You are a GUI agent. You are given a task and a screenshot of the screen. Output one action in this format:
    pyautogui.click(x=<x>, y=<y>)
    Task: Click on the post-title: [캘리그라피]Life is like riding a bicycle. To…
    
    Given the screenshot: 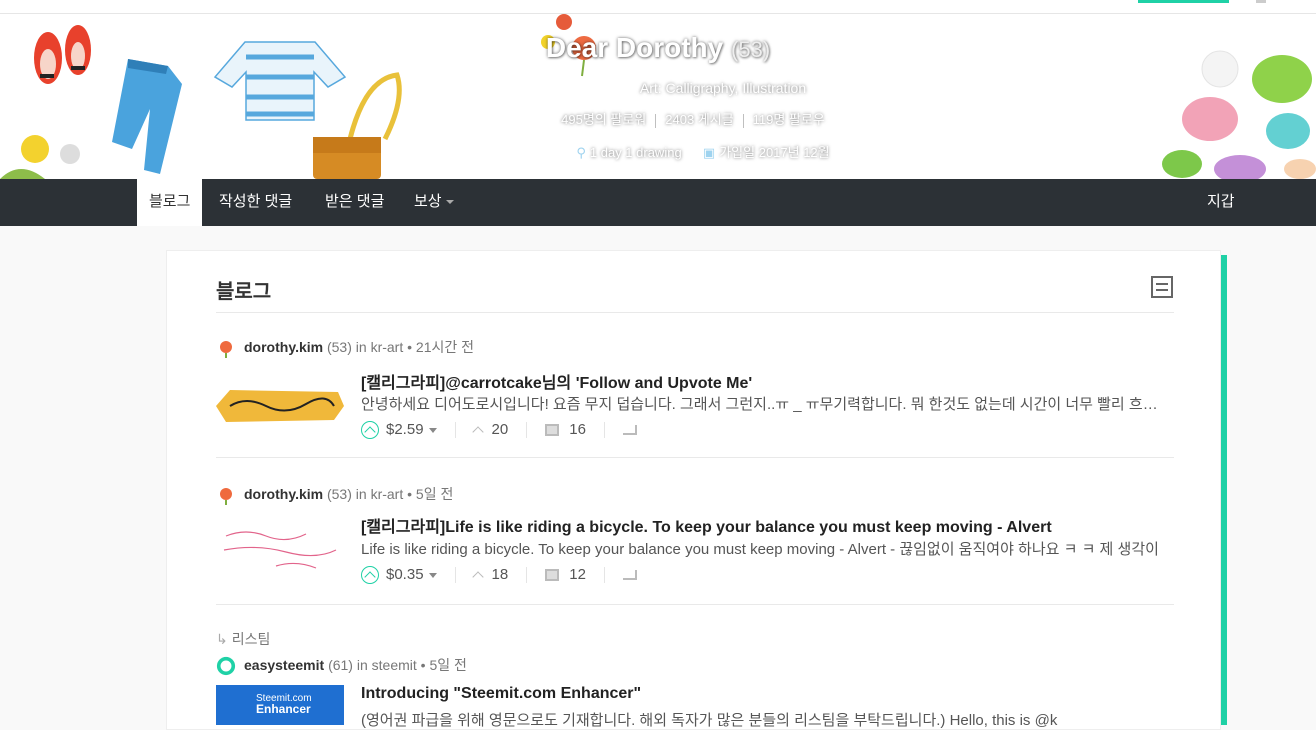 What is the action you would take?
    pyautogui.click(x=706, y=525)
    